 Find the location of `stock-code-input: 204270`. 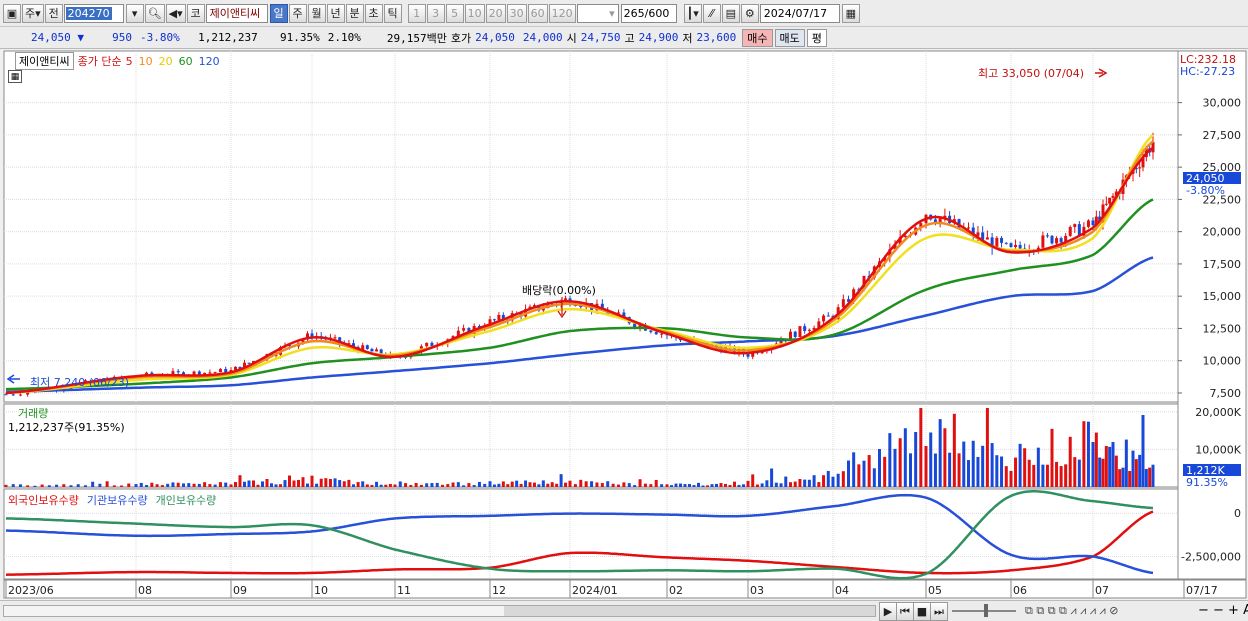

stock-code-input: 204270 is located at coordinates (93, 13).